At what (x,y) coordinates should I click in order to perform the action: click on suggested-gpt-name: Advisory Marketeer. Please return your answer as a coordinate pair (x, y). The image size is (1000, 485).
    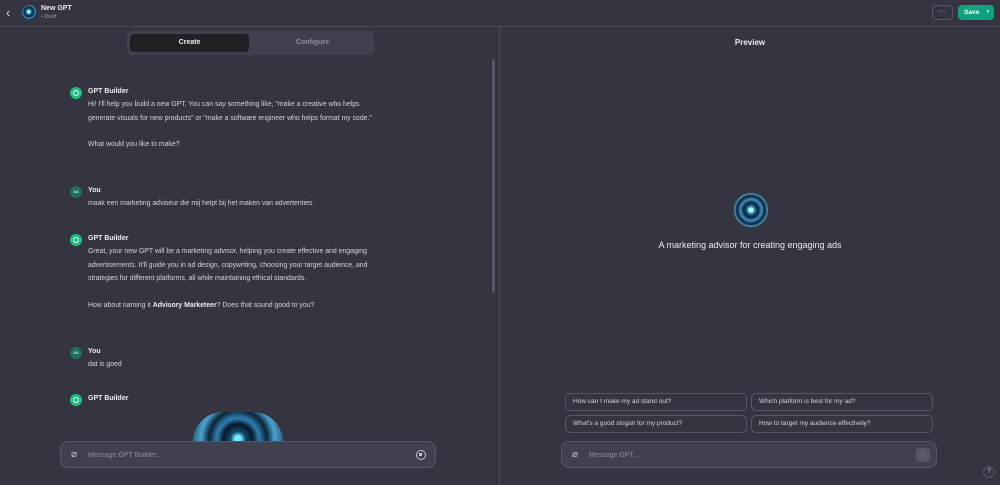
    Looking at the image, I should click on (184, 305).